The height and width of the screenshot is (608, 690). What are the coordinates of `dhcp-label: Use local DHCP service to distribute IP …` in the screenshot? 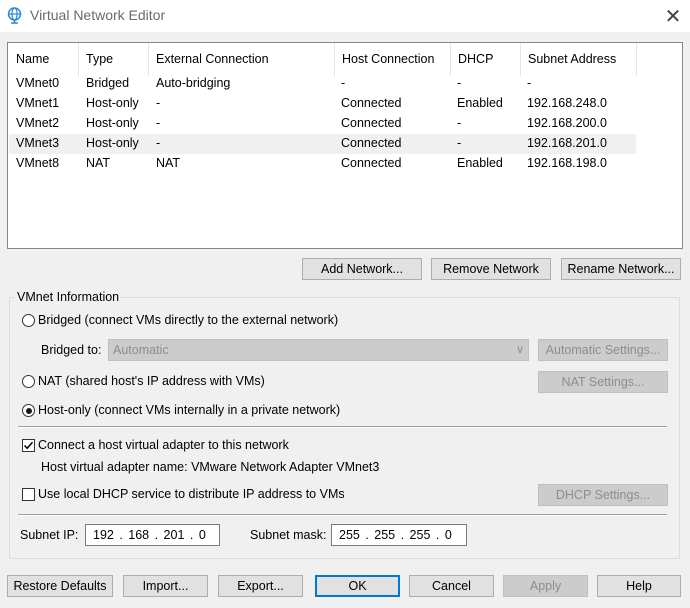 It's located at (191, 494).